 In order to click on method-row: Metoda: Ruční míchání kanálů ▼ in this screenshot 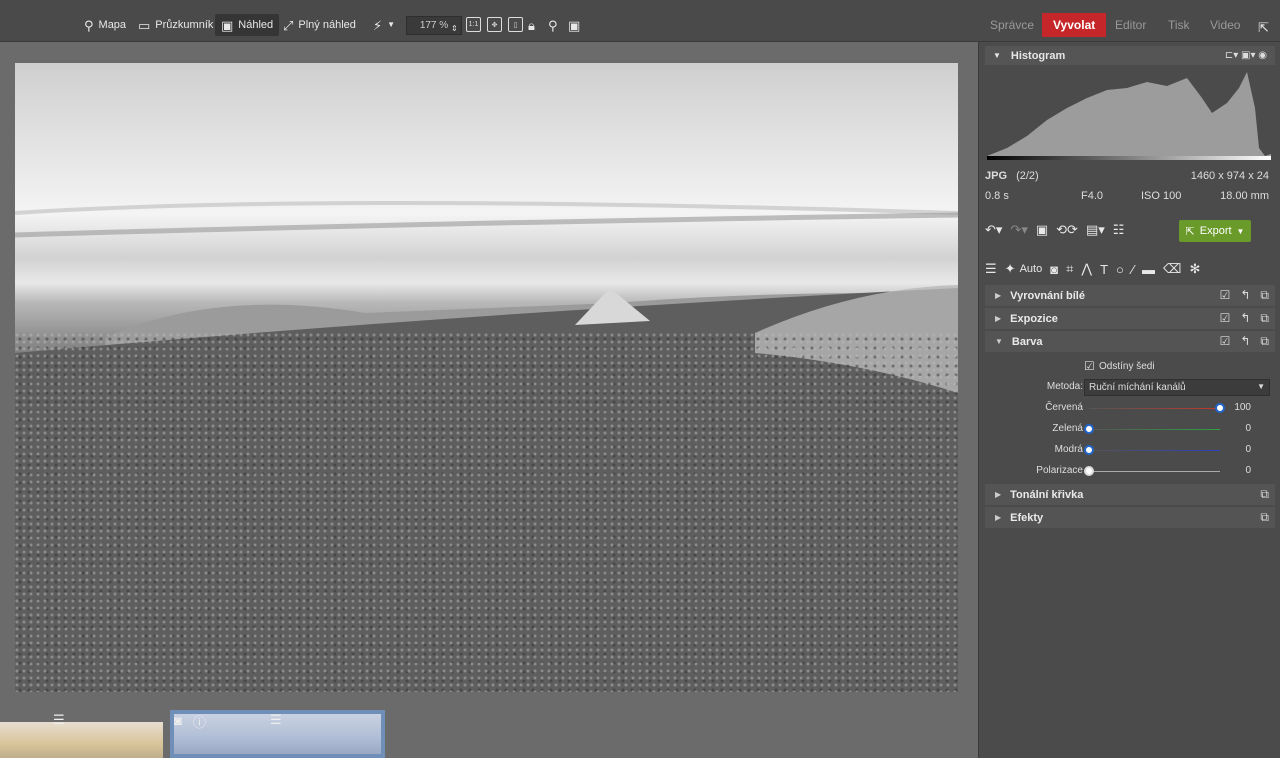, I will do `click(1130, 387)`.